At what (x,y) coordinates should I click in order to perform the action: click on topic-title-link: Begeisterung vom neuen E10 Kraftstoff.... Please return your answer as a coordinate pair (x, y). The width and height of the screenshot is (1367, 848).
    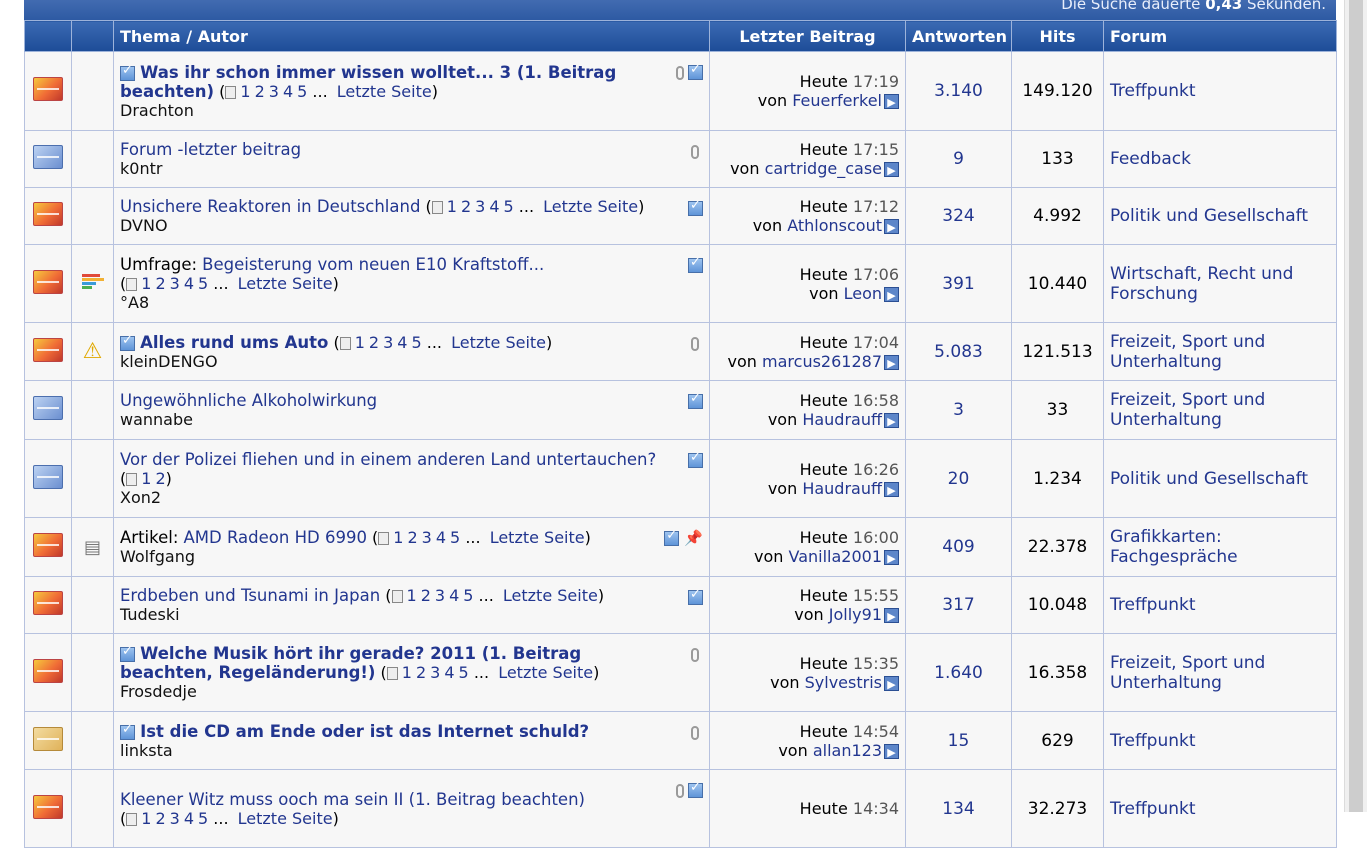
    Looking at the image, I should click on (373, 264).